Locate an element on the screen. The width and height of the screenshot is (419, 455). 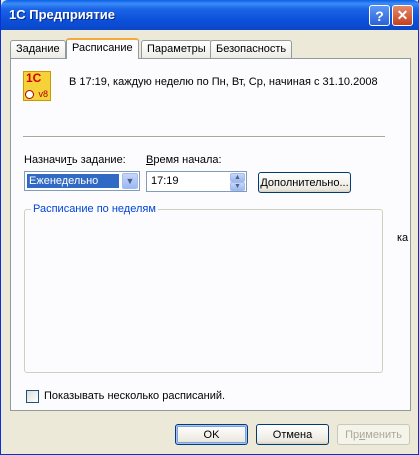
help-icon: ? is located at coordinates (379, 15).